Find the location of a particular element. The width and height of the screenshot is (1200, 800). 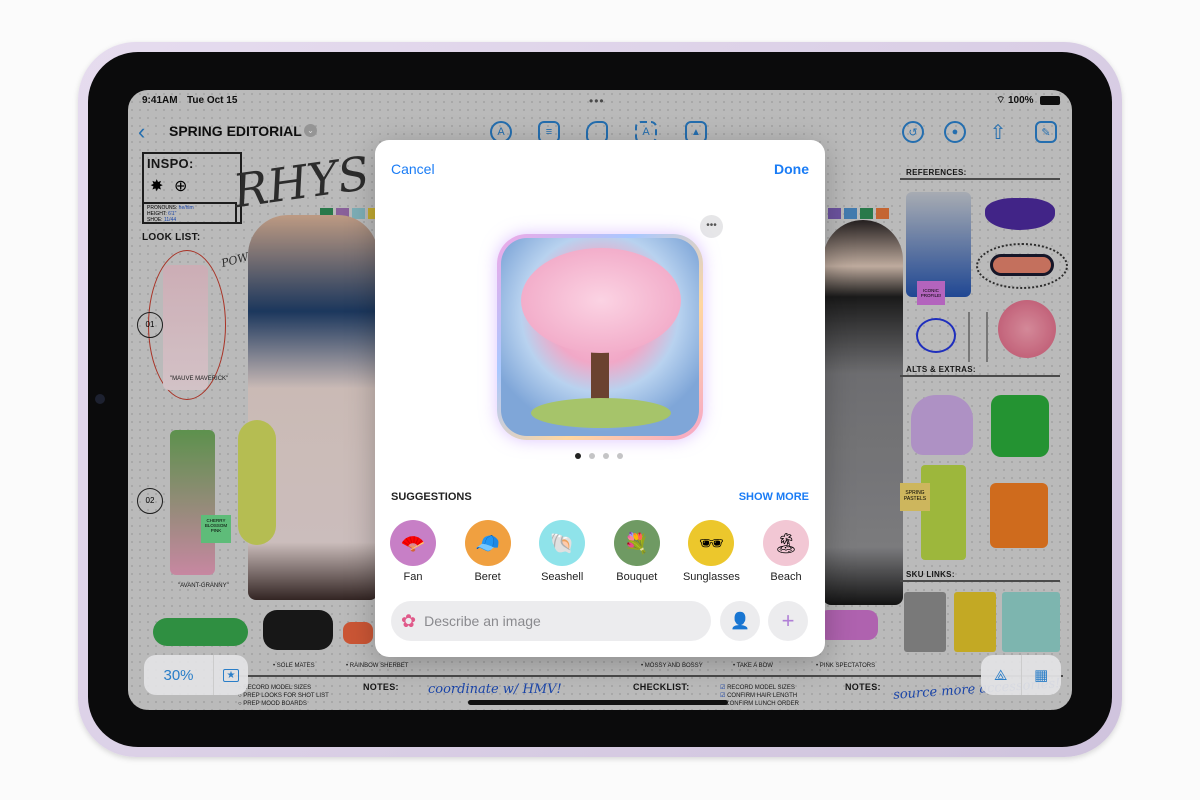

suggestion-bouquet: 💐 Bouquet is located at coordinates (637, 551).